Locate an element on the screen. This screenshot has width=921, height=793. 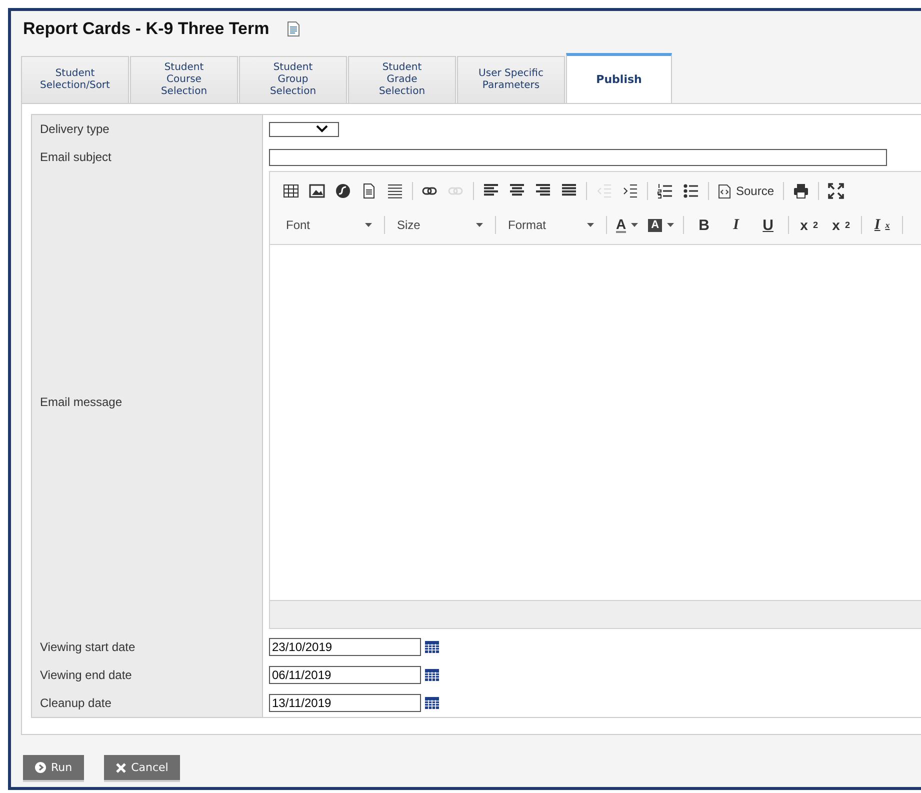
tab: Student Selection/Sort is located at coordinates (75, 79).